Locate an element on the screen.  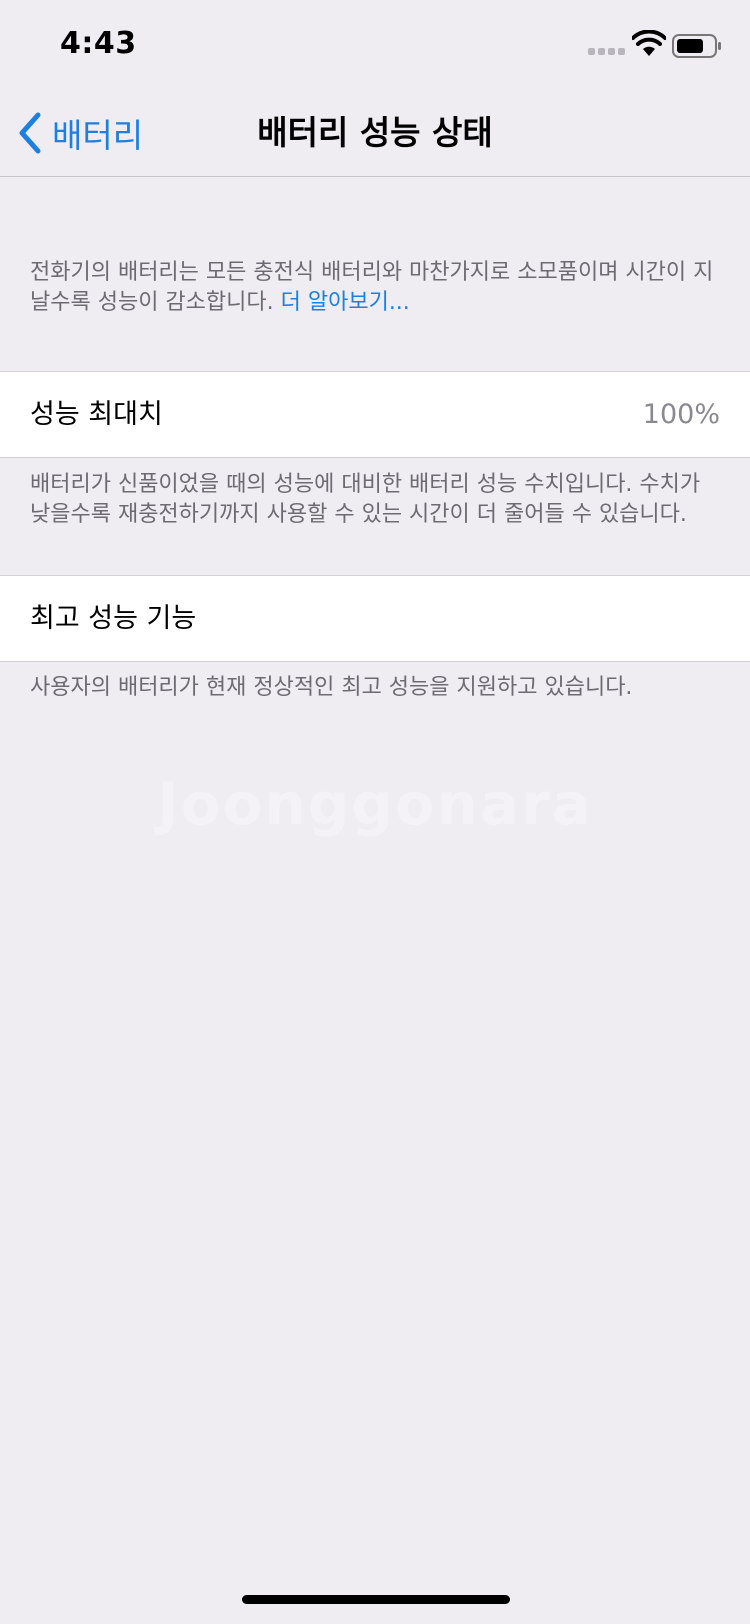
peak-performance-label: 최고 성능 기능 is located at coordinates (113, 618).